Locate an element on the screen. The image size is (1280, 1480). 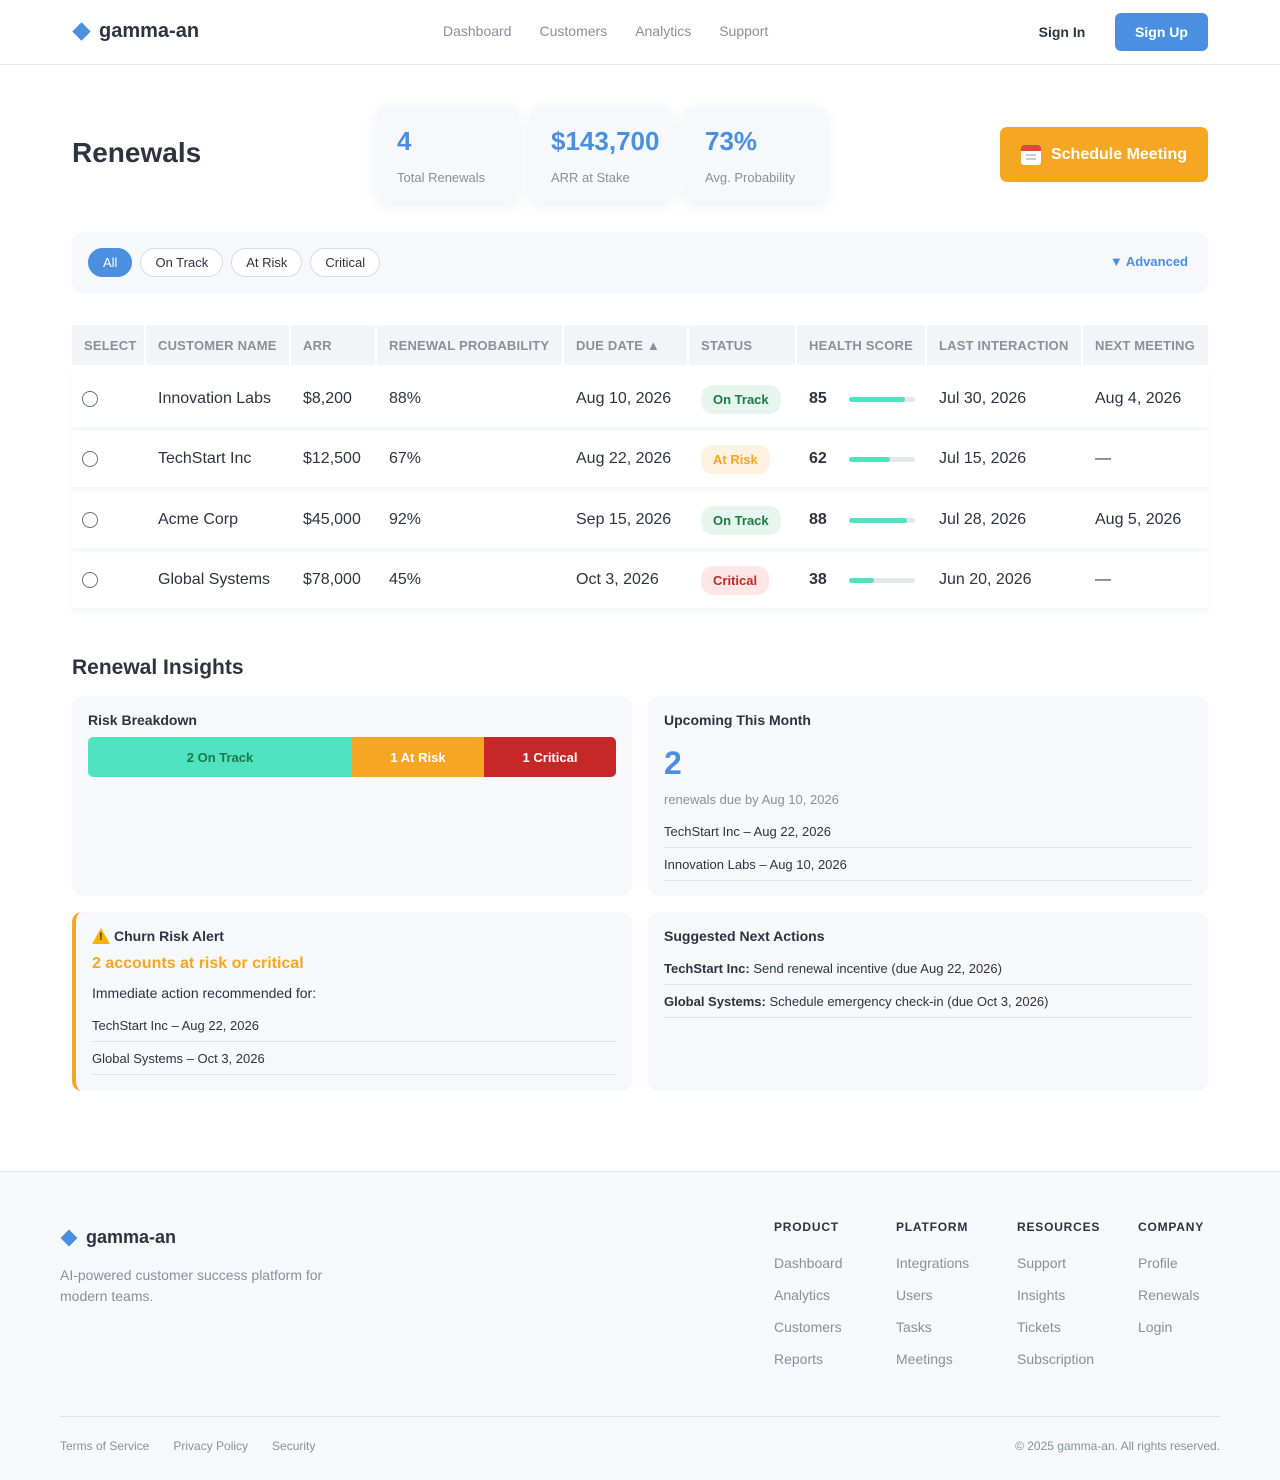
filter-pills: All On Track At Risk Critical is located at coordinates (234, 262).